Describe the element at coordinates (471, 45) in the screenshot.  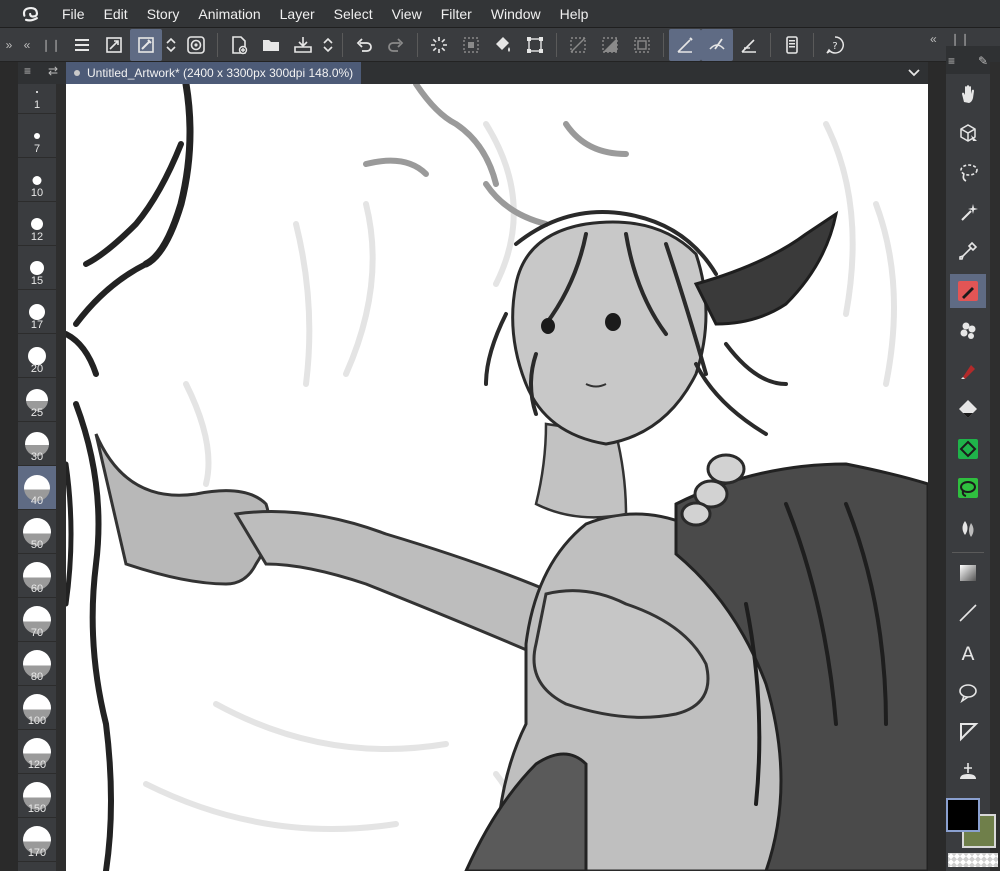
I see `deselect-icon` at that location.